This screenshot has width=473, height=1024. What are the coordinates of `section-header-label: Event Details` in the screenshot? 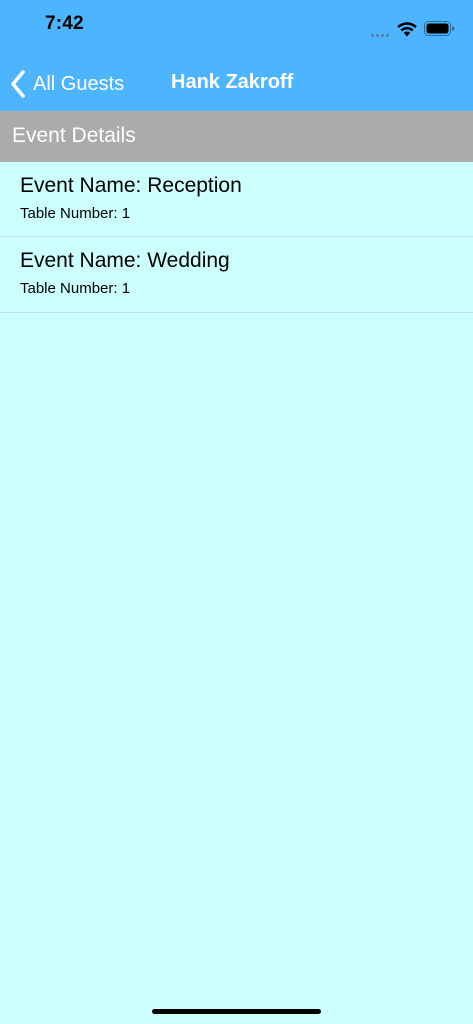 It's located at (74, 135).